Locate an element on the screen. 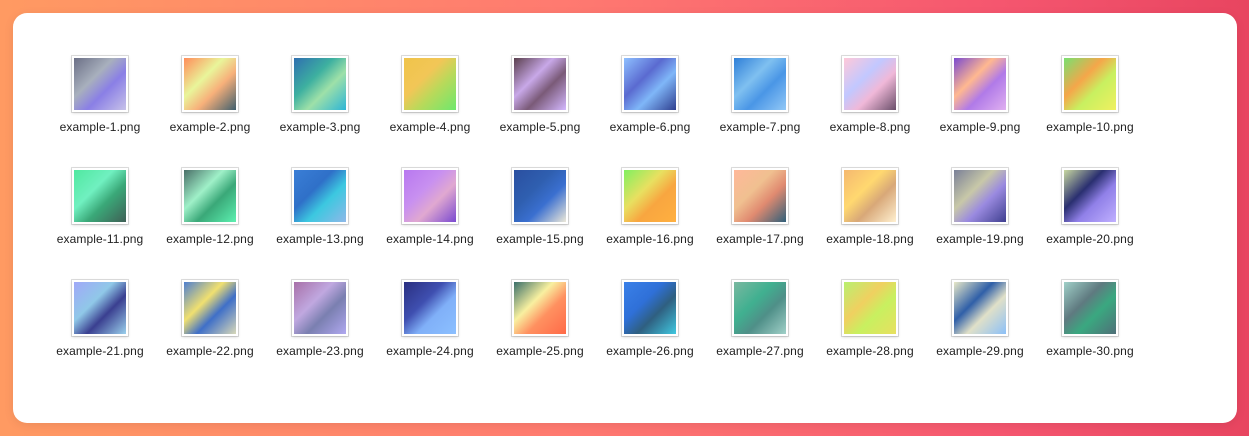  file-item: example-16.png is located at coordinates (650, 222).